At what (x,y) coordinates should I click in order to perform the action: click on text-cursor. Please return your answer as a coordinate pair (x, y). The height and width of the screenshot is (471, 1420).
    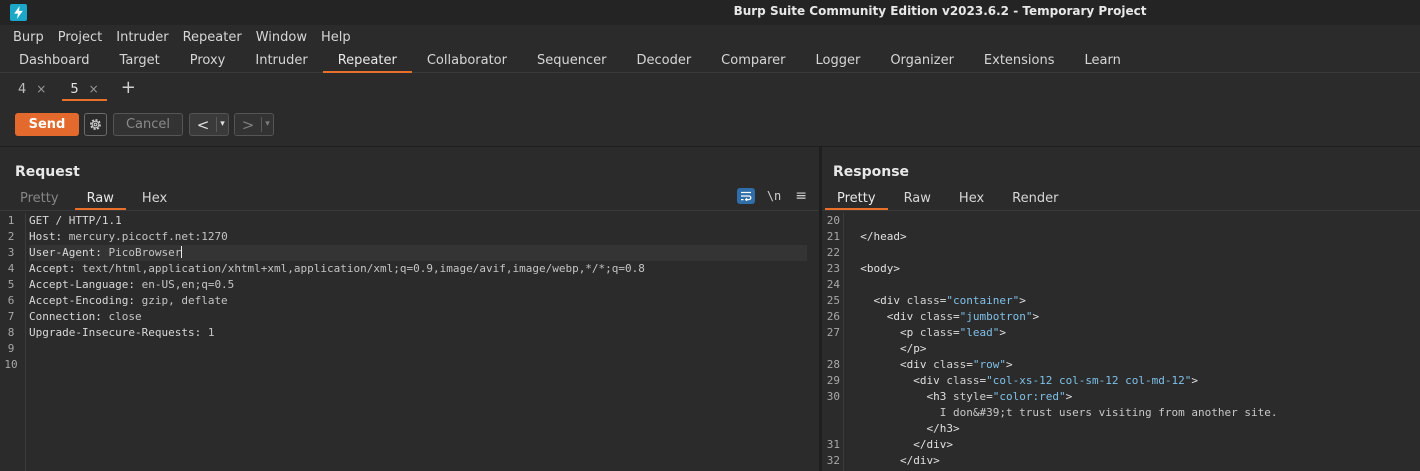
    Looking at the image, I should click on (182, 252).